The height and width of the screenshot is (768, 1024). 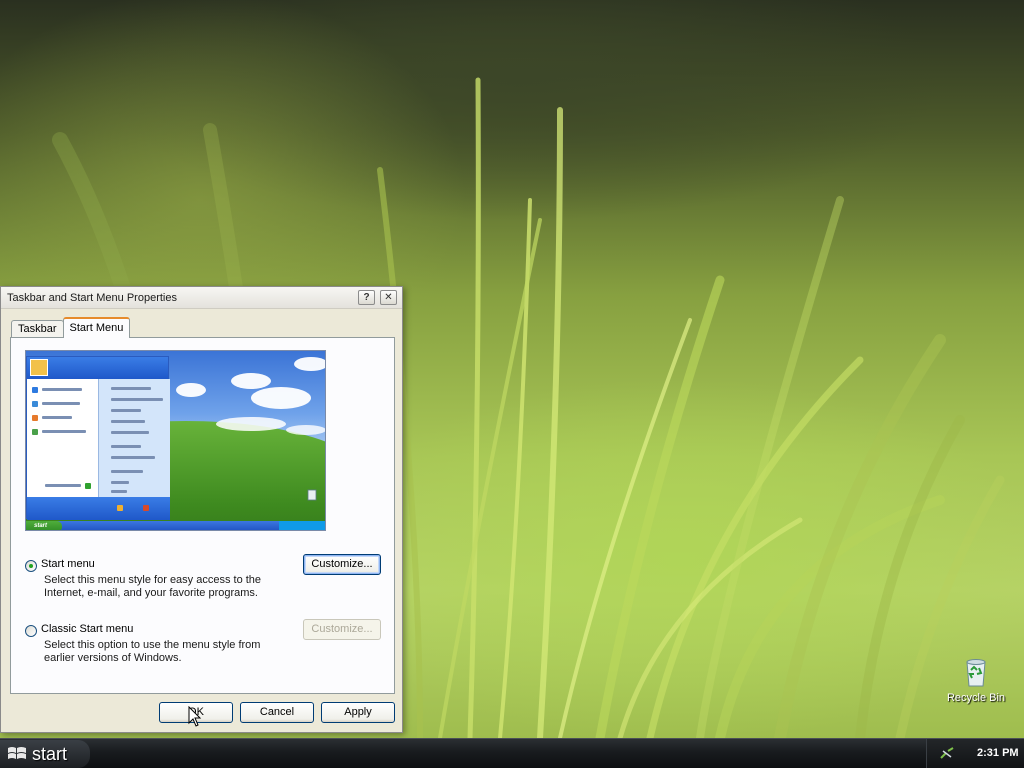 What do you see at coordinates (146, 508) in the screenshot?
I see `preview-shutdown-icon` at bounding box center [146, 508].